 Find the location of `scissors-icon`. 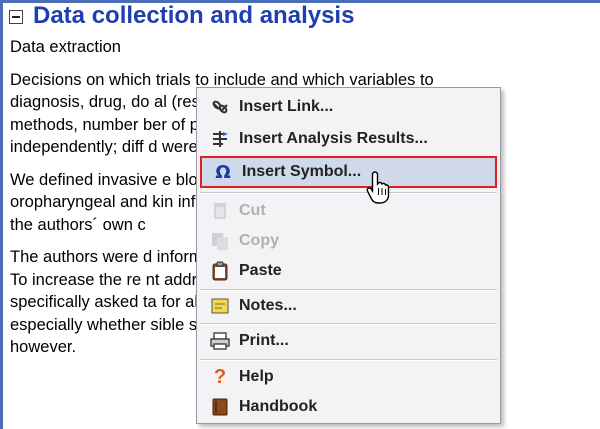

scissors-icon is located at coordinates (220, 211).